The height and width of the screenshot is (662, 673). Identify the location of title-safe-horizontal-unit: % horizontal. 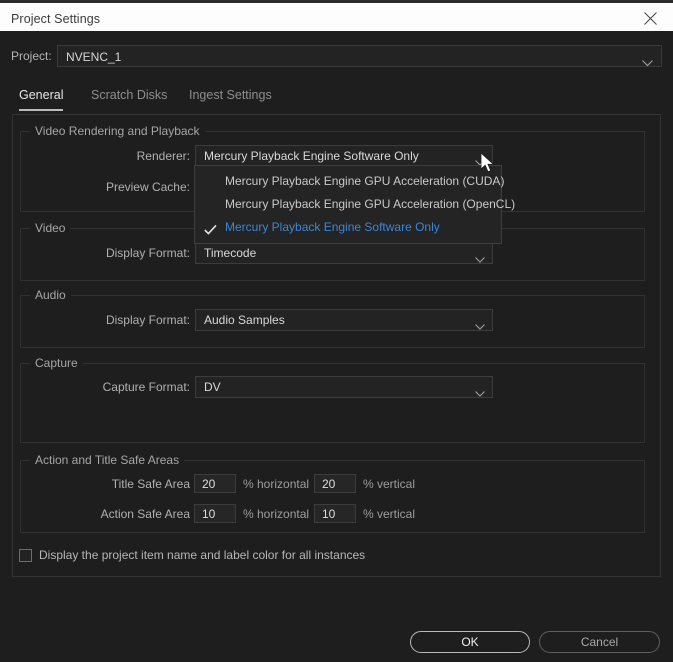
(276, 484).